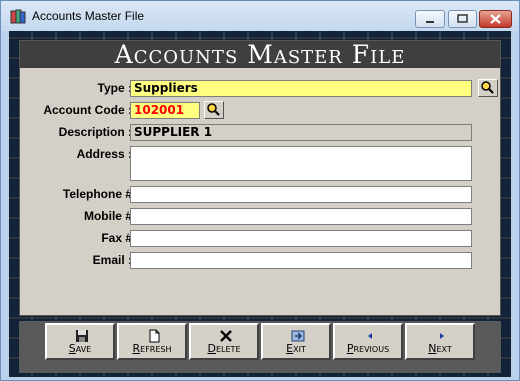 This screenshot has height=381, width=520. What do you see at coordinates (260, 16) in the screenshot?
I see `title-bar: Accounts Master File` at bounding box center [260, 16].